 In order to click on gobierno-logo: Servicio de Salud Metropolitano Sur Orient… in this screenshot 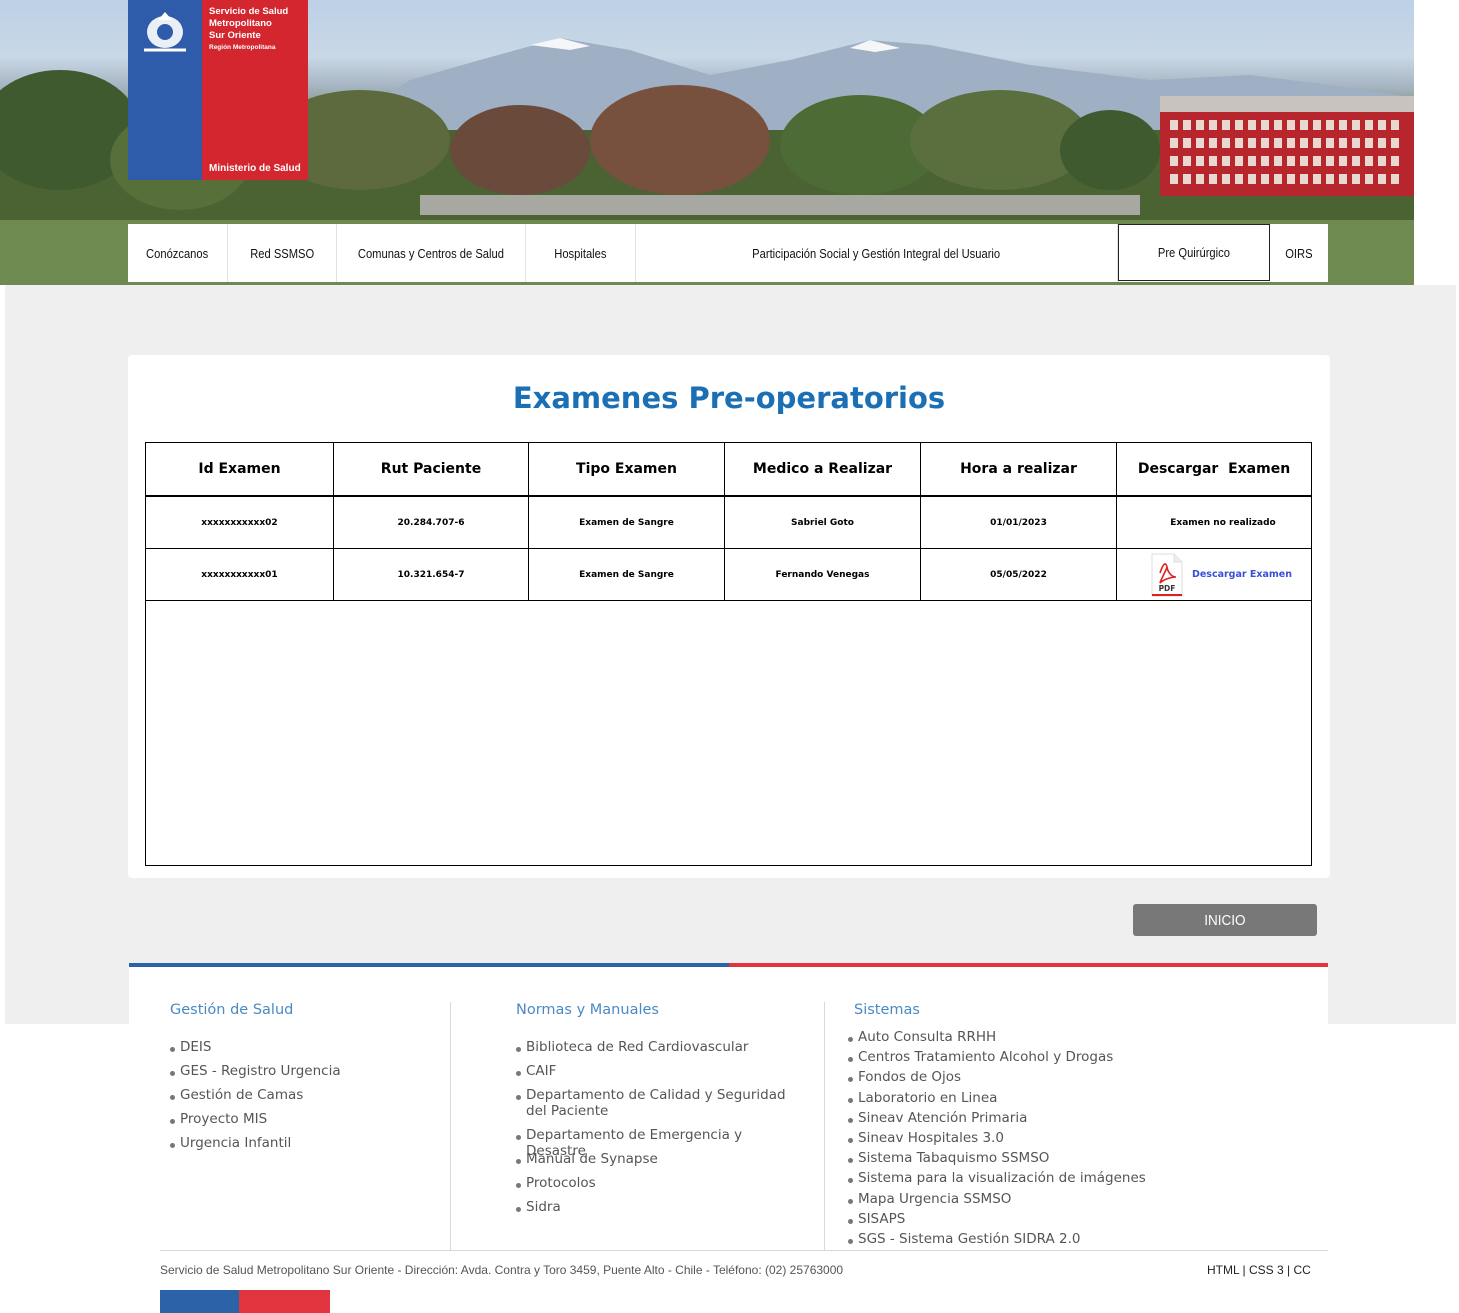, I will do `click(218, 90)`.